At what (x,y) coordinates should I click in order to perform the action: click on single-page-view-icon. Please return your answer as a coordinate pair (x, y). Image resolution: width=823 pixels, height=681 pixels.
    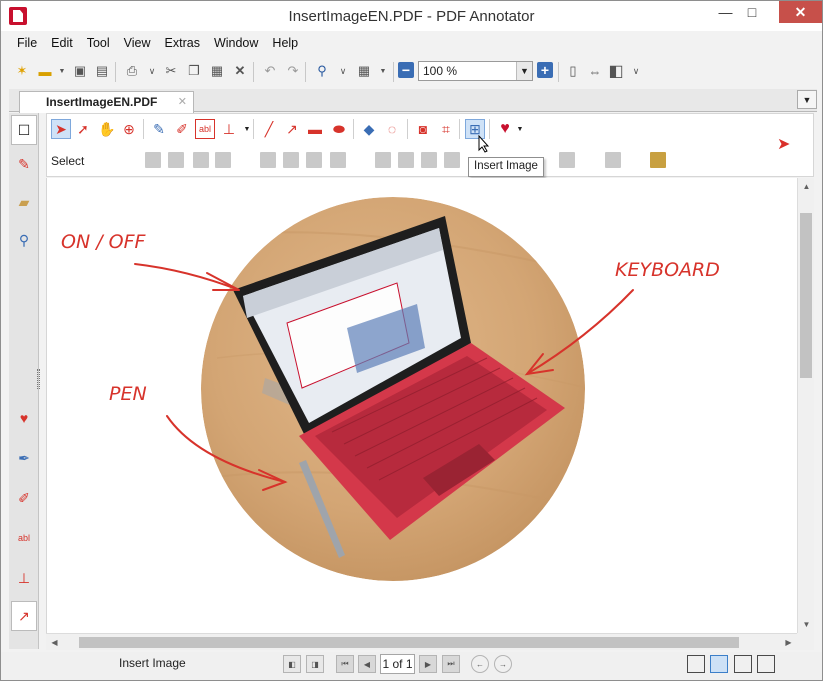
    Looking at the image, I should click on (696, 664).